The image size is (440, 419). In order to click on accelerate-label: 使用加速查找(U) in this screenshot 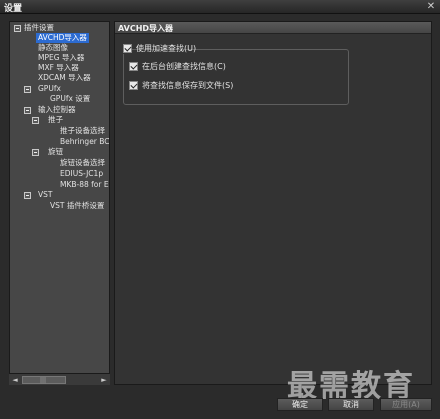, I will do `click(166, 48)`.